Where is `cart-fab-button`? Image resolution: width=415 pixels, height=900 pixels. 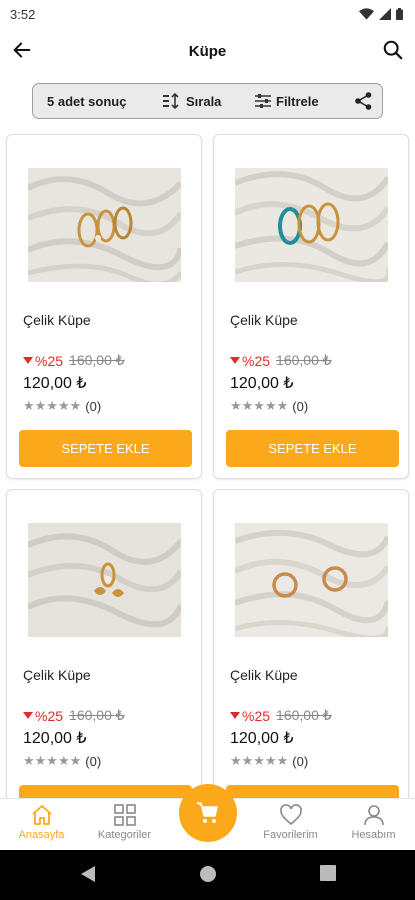 cart-fab-button is located at coordinates (208, 813).